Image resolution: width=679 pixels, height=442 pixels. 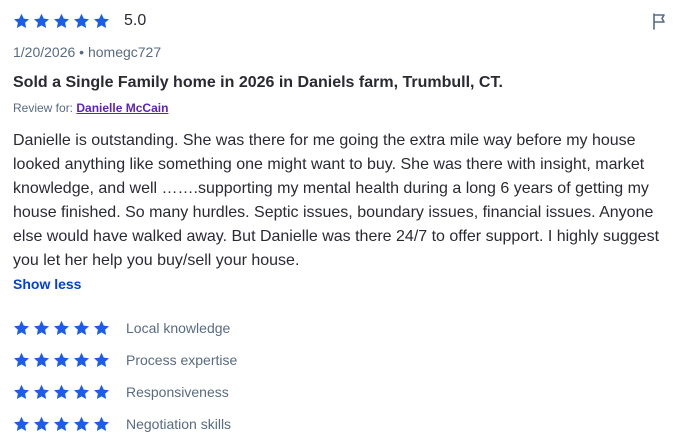 I want to click on criterion-label: Process expertise, so click(x=182, y=360).